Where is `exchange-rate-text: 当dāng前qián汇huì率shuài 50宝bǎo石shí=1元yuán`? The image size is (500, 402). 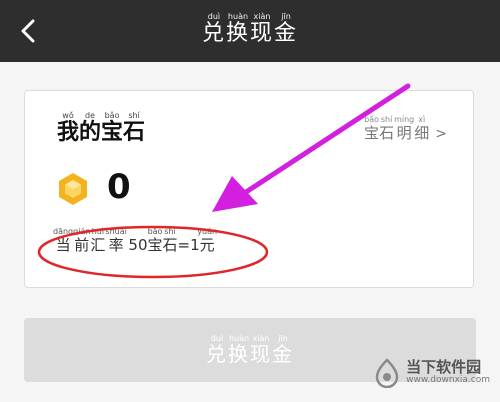 exchange-rate-text: 当dāng前qián汇huì率shuài 50宝bǎo石shí=1元yuán is located at coordinates (135, 241).